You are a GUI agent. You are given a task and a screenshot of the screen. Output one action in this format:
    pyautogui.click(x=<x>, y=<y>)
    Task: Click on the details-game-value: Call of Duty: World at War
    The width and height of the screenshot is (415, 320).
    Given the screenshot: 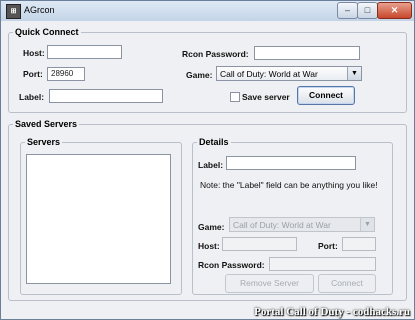 What is the action you would take?
    pyautogui.click(x=282, y=225)
    